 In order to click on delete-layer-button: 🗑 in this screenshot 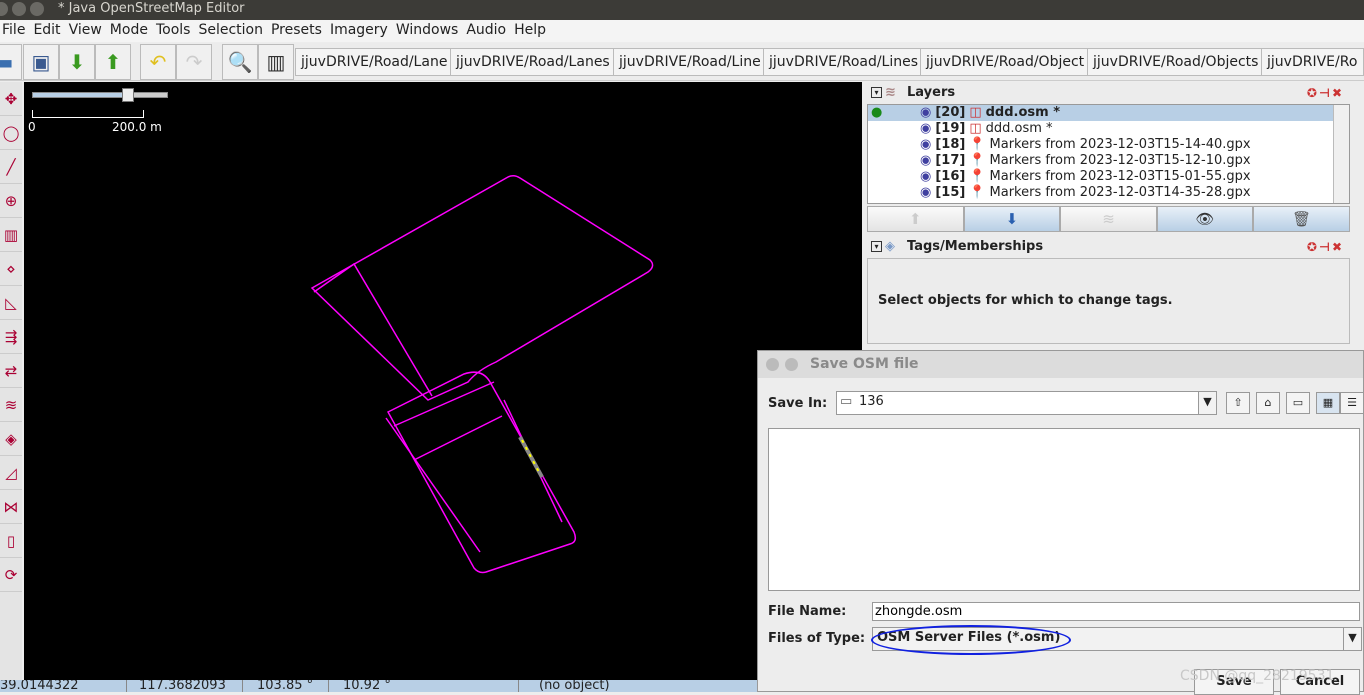, I will do `click(1301, 219)`.